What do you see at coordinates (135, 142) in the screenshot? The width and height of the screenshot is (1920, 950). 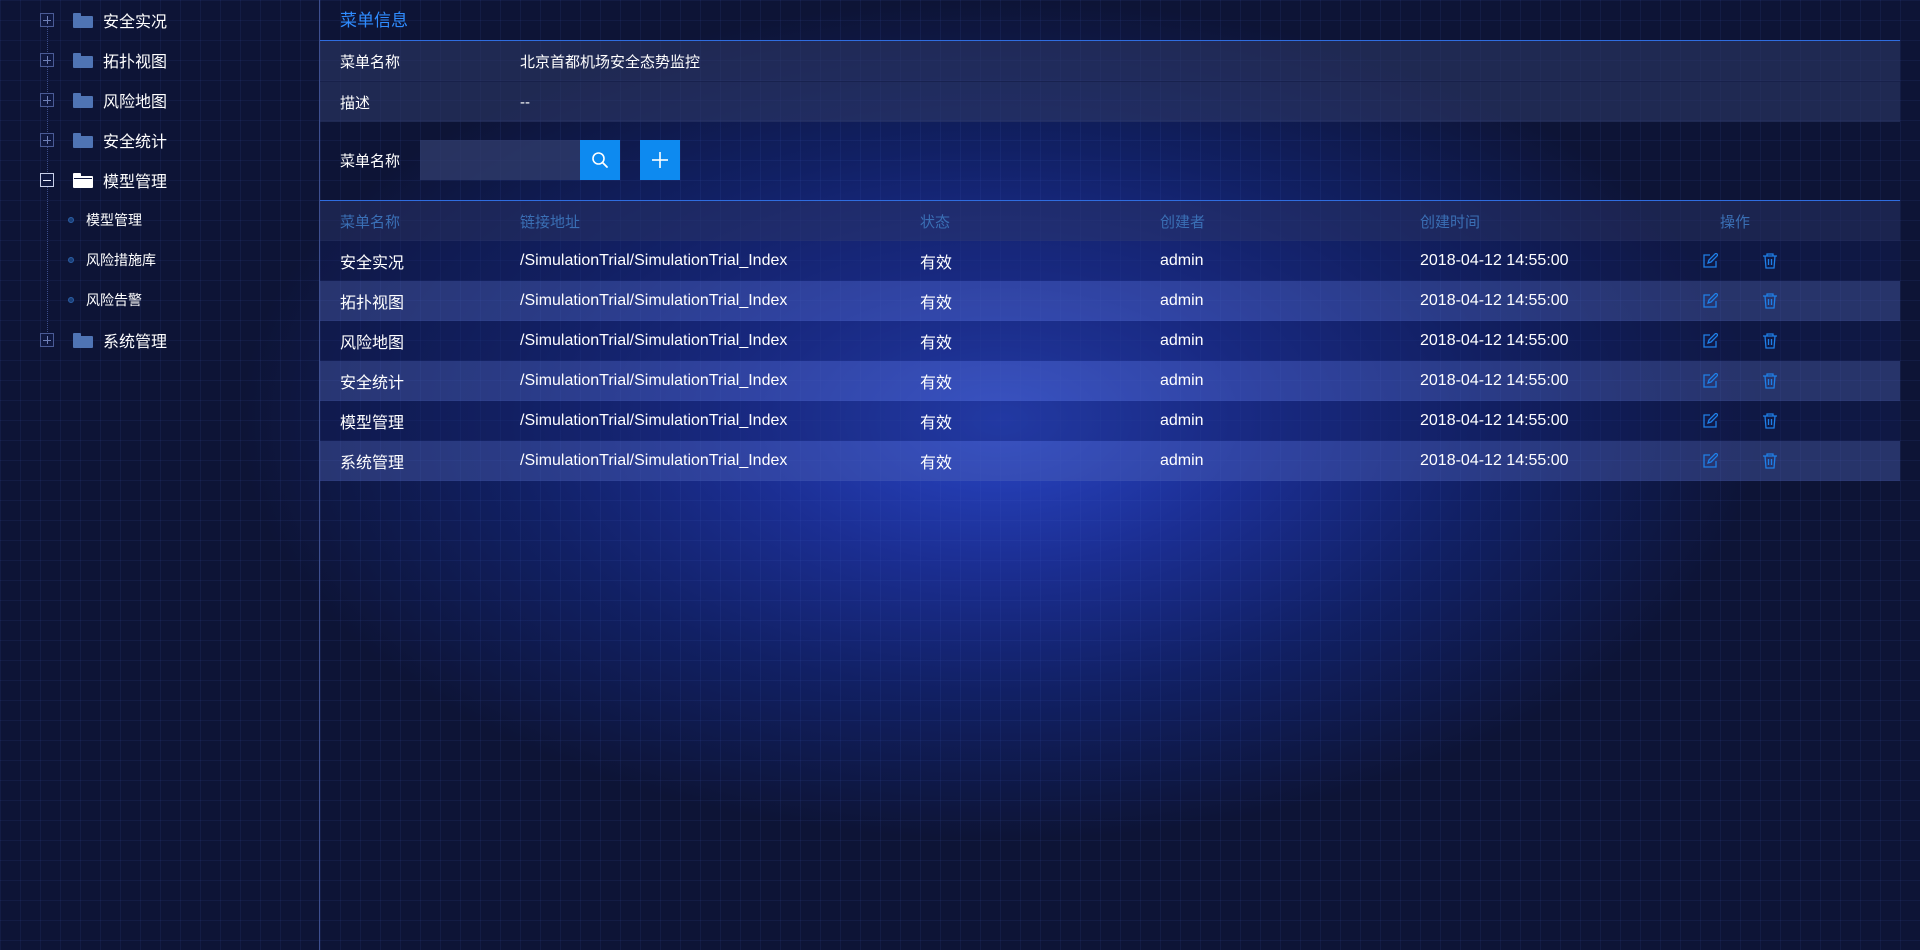 I see `tree-node-label: 安全统计` at bounding box center [135, 142].